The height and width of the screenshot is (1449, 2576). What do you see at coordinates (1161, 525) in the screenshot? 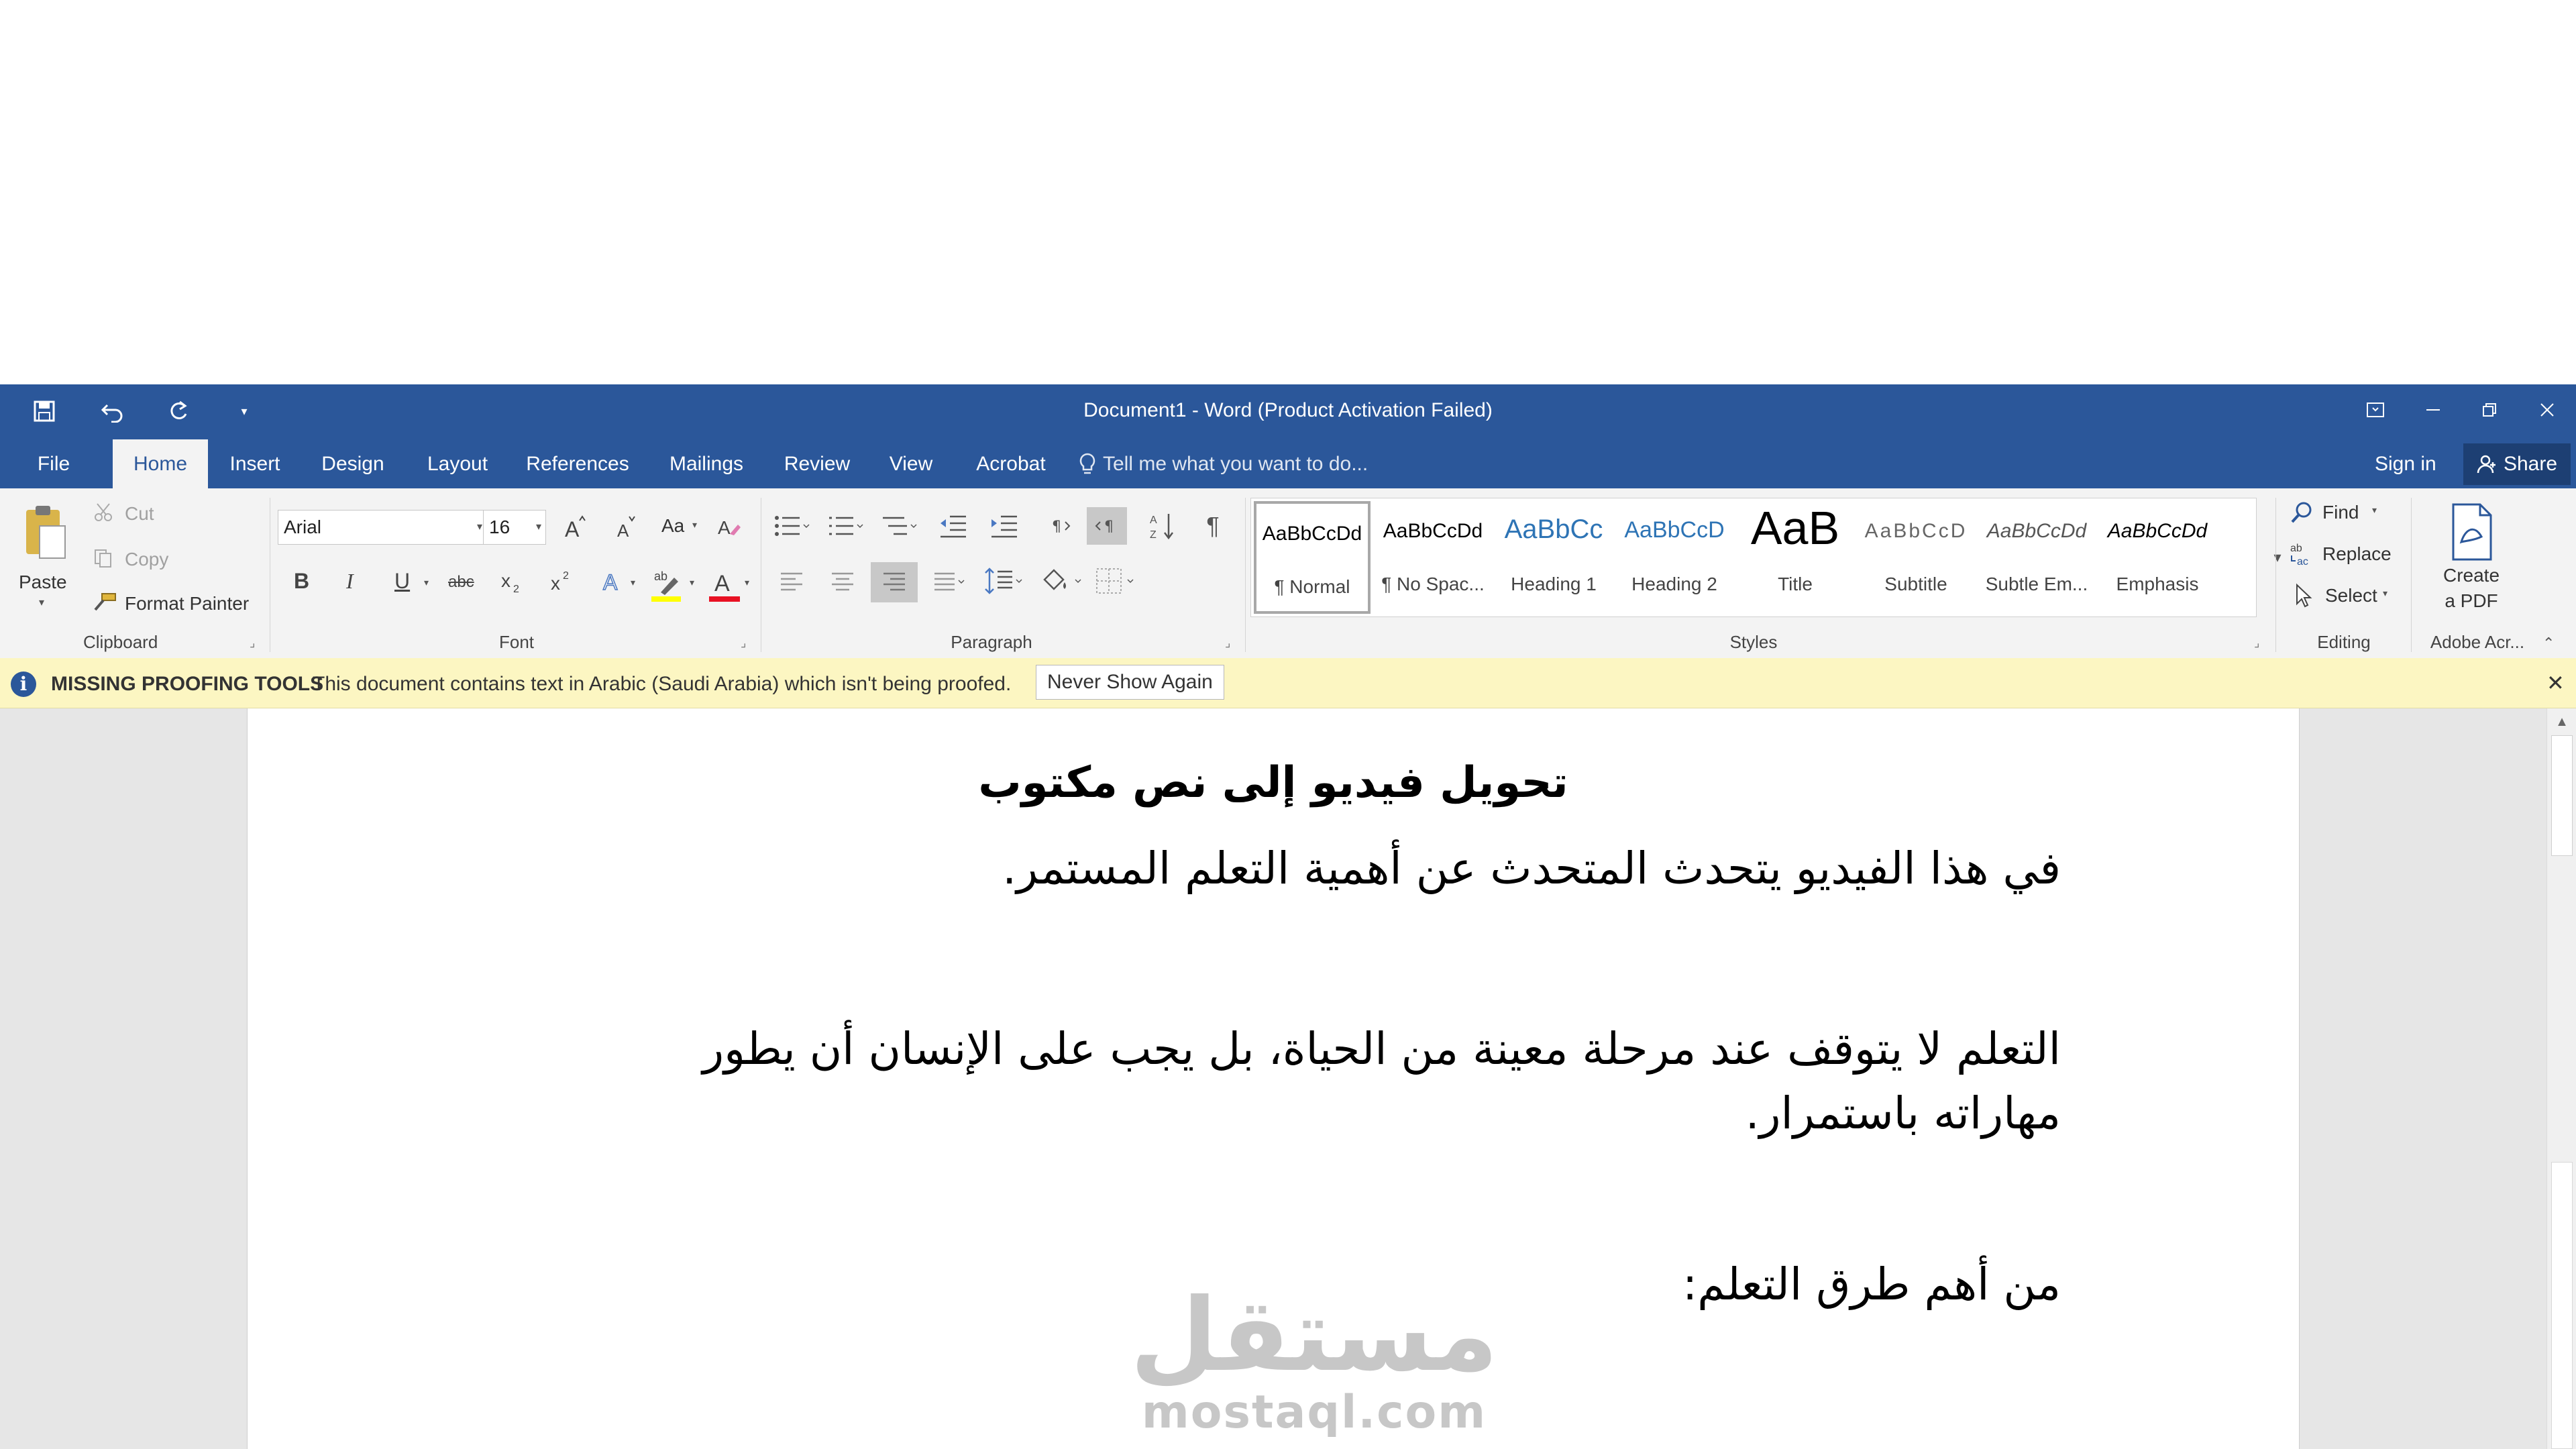
I see `sort-icon: AZ` at bounding box center [1161, 525].